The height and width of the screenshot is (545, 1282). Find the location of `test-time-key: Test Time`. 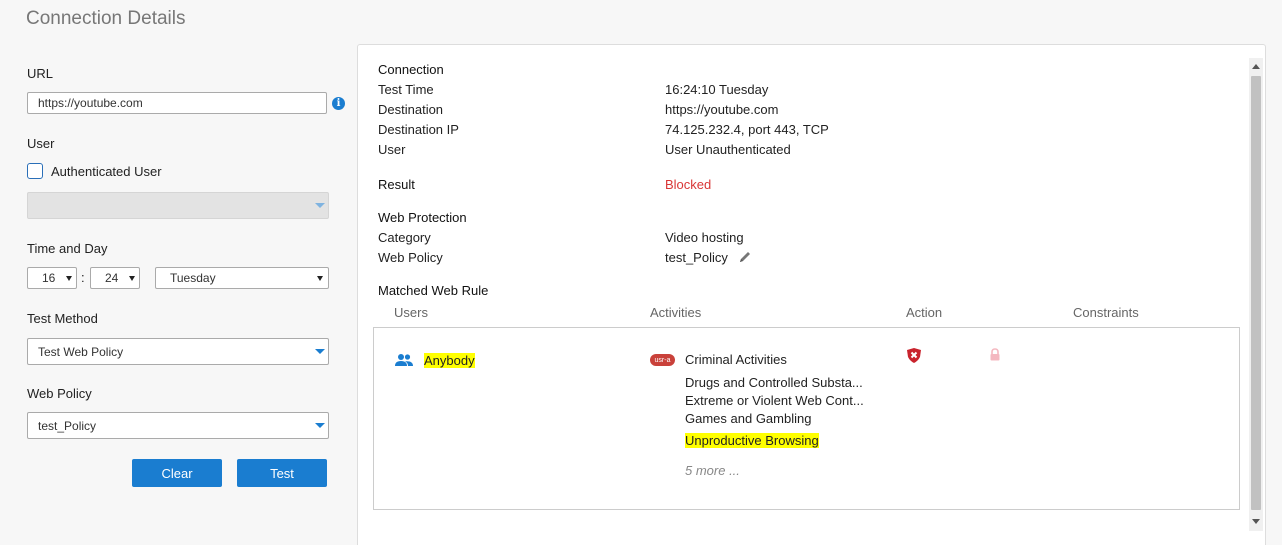

test-time-key: Test Time is located at coordinates (406, 89).